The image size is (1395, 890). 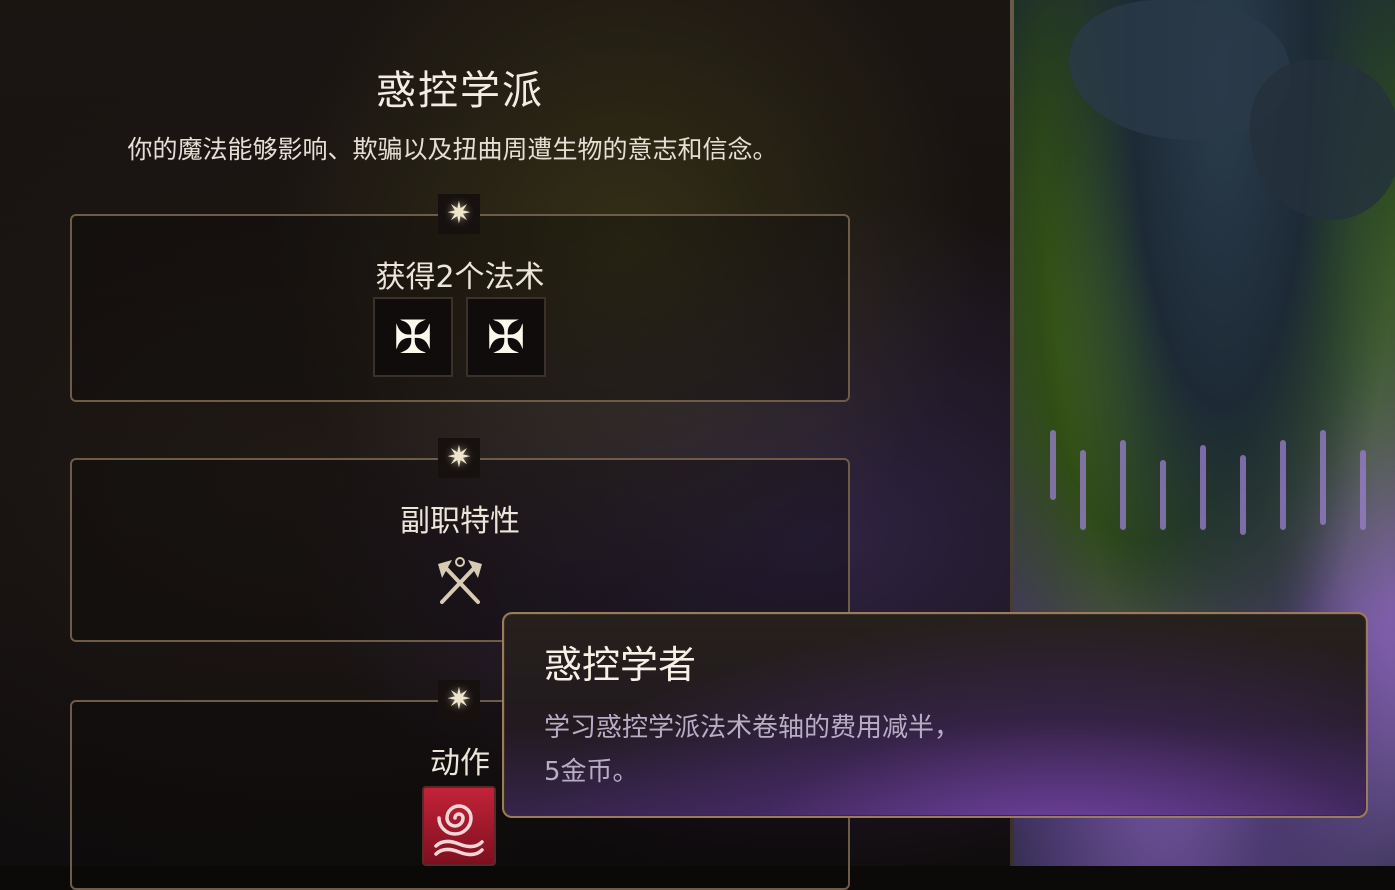 I want to click on tooltip-title: 惑控学者, so click(x=620, y=665).